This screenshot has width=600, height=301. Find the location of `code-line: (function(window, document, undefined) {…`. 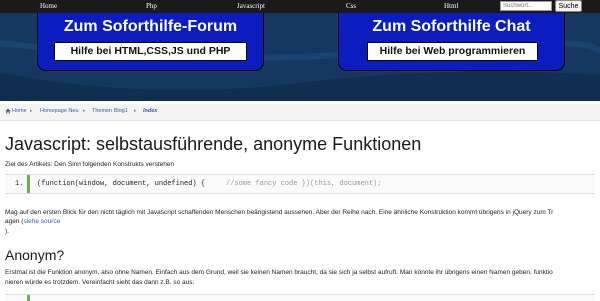

code-line: (function(window, document, undefined) {… is located at coordinates (209, 184).